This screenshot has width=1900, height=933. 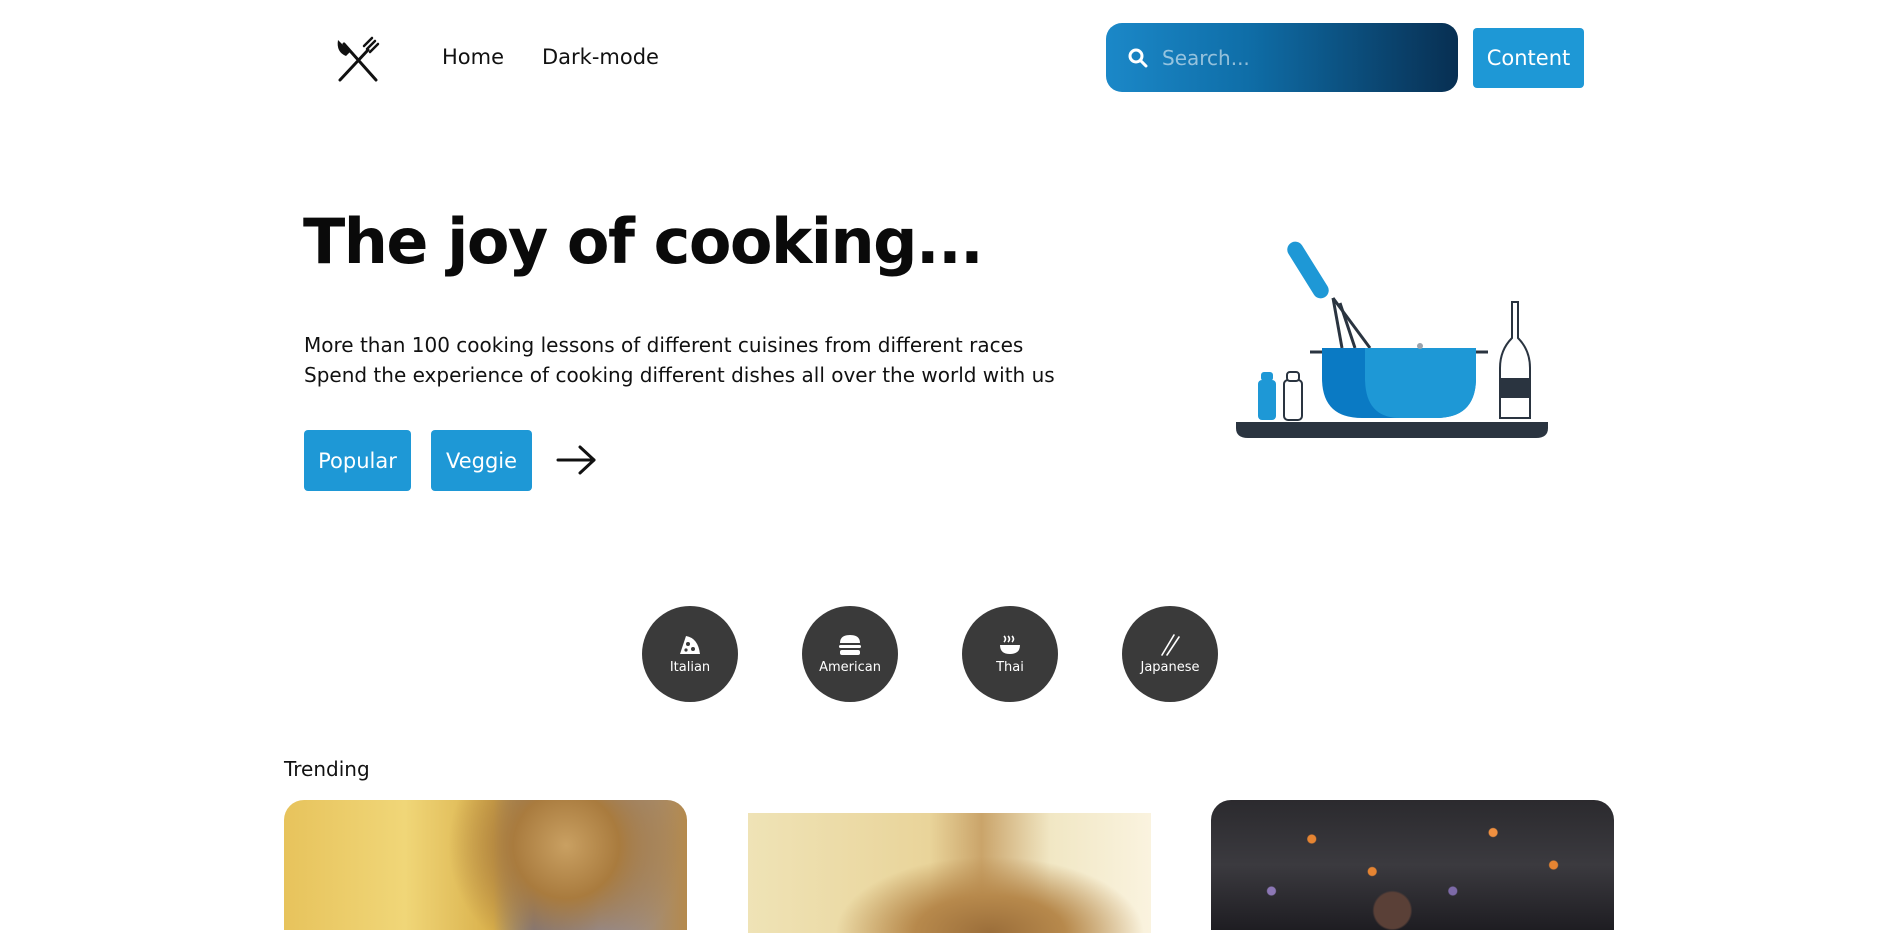 What do you see at coordinates (690, 667) in the screenshot?
I see `category-label: Italian` at bounding box center [690, 667].